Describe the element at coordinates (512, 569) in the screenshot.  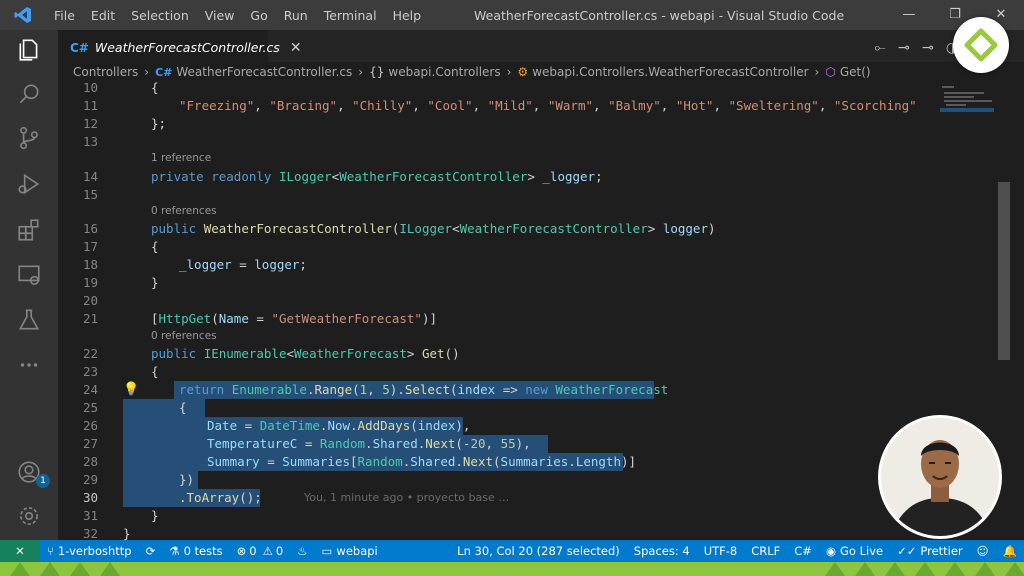
I see `brand-footer-strip` at that location.